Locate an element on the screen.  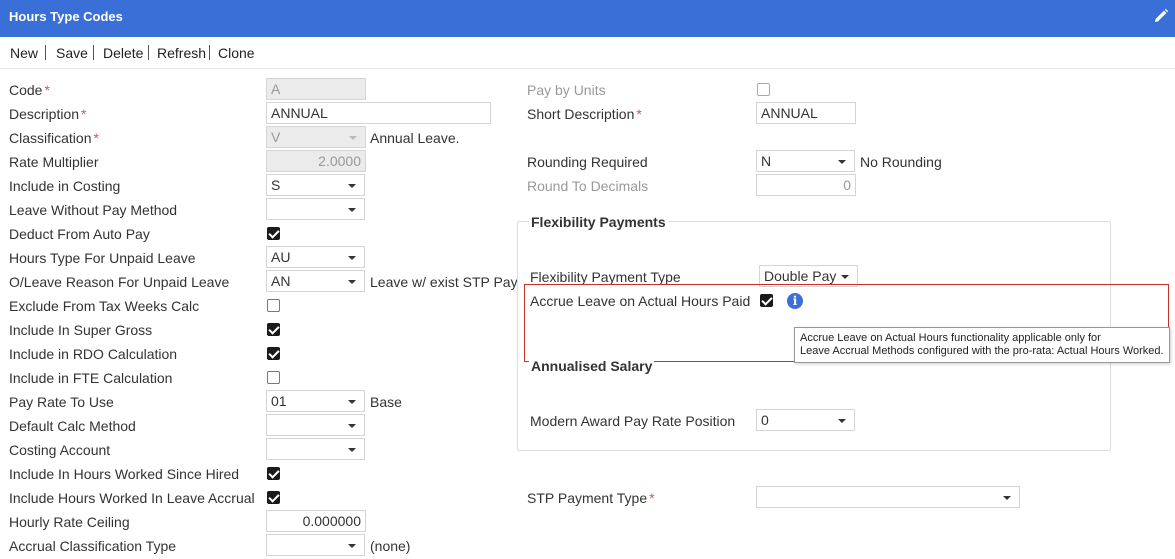
accrual-classification-type-label: Accrual Classification Type is located at coordinates (93, 546).